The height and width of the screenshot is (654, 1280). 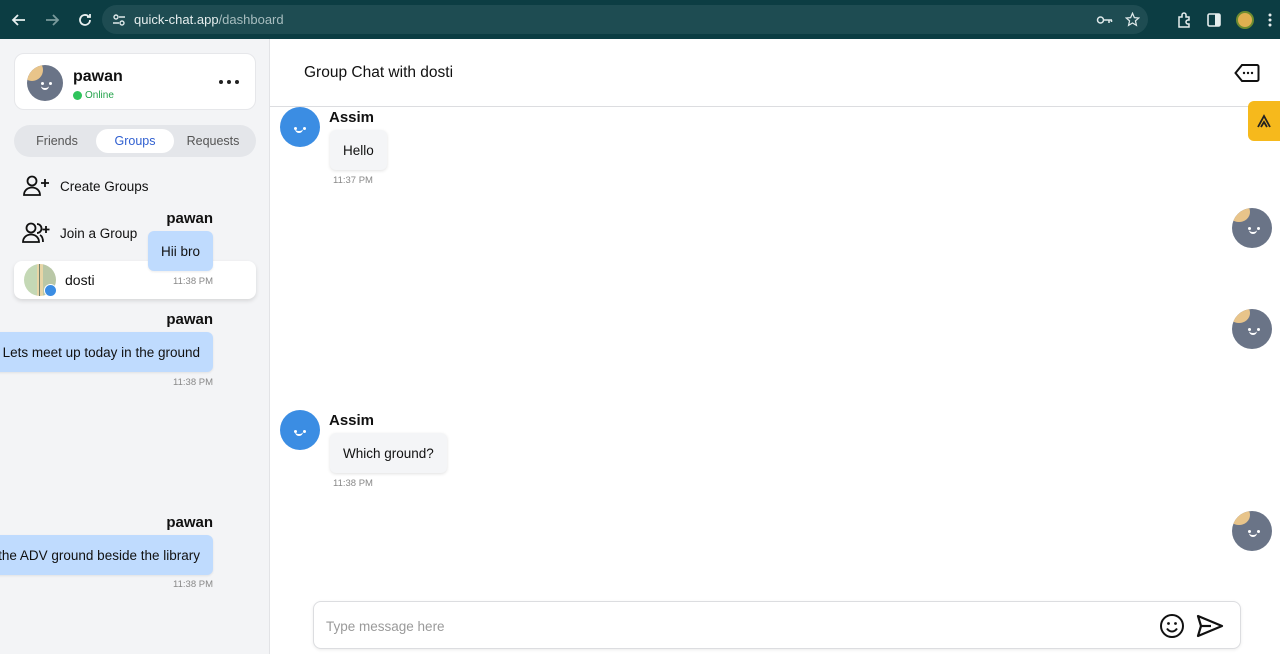 What do you see at coordinates (80, 280) in the screenshot?
I see `group-name: dosti` at bounding box center [80, 280].